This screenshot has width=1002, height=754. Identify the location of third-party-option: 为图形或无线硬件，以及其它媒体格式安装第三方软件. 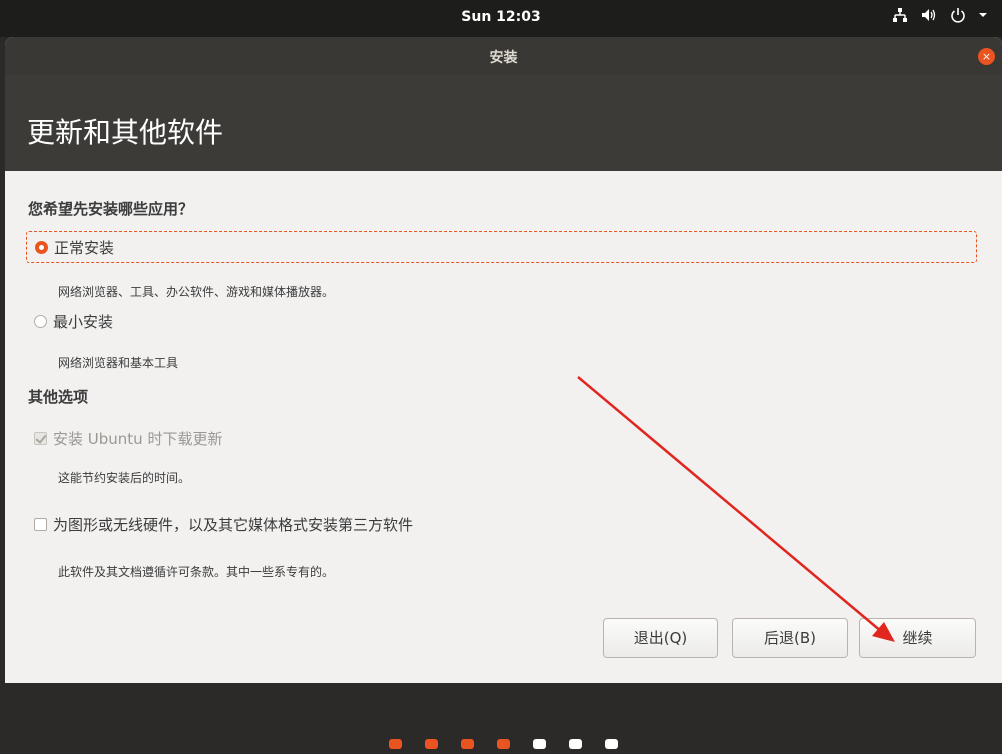
(223, 524).